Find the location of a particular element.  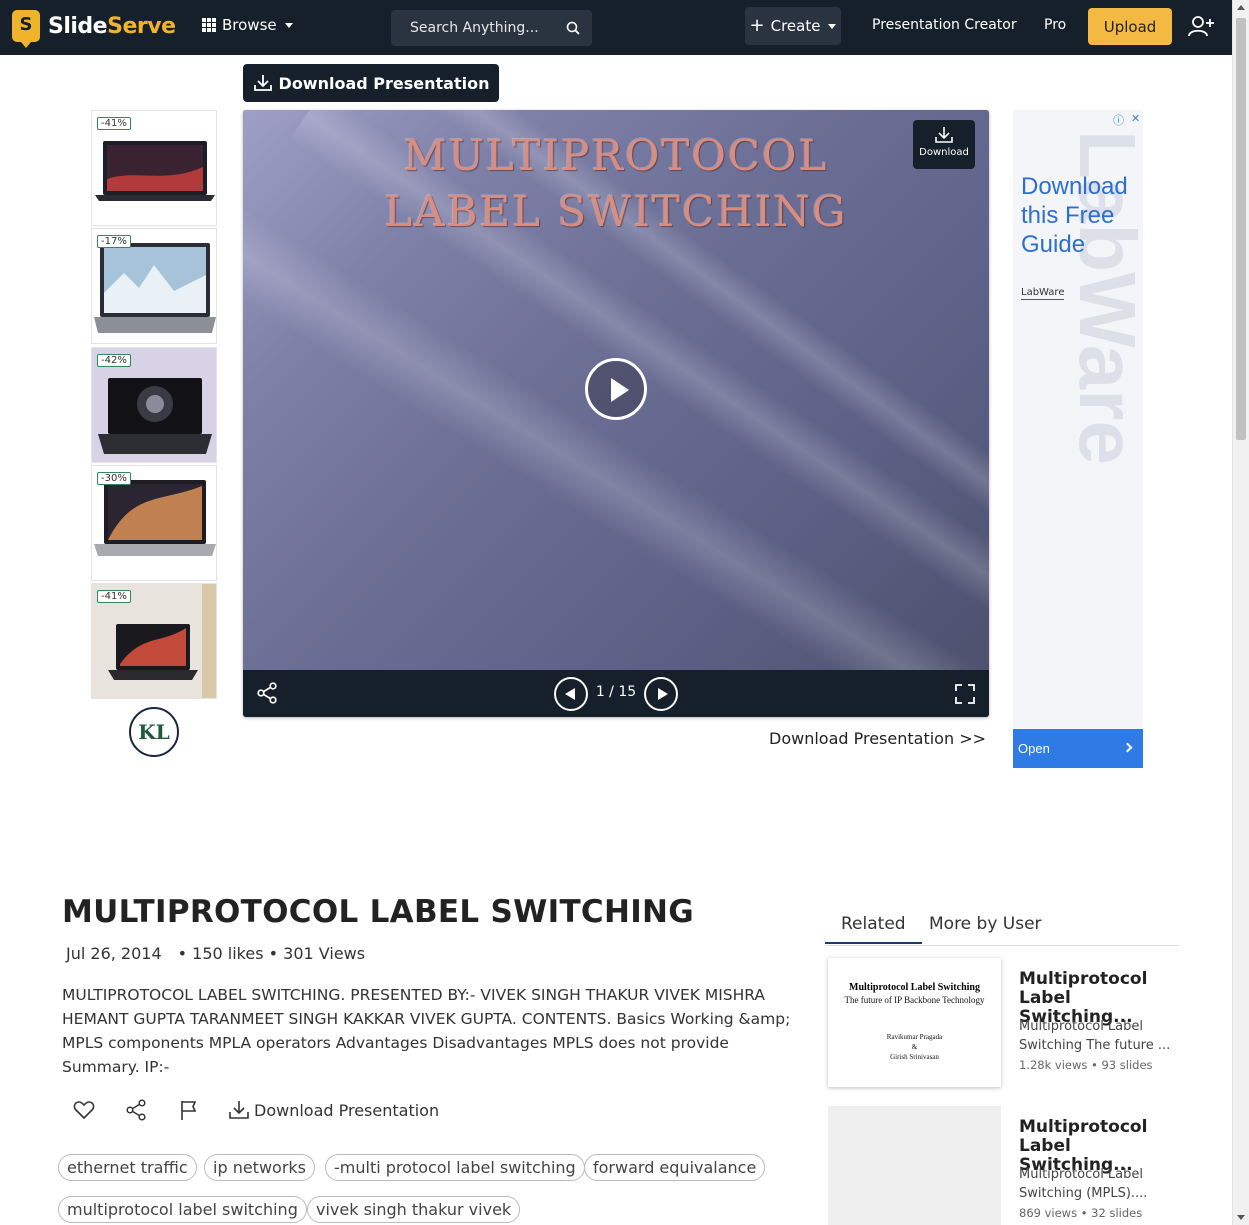

browse-label: Browse is located at coordinates (249, 25).